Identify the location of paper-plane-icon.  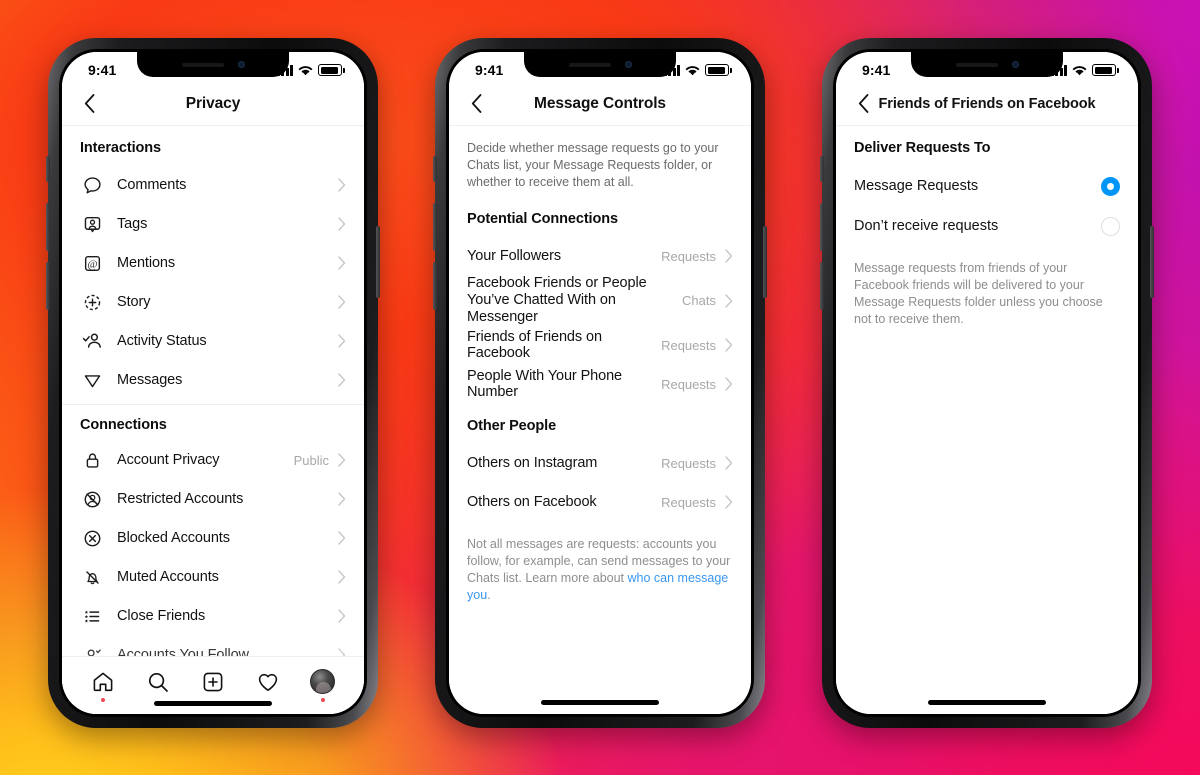
(92, 380).